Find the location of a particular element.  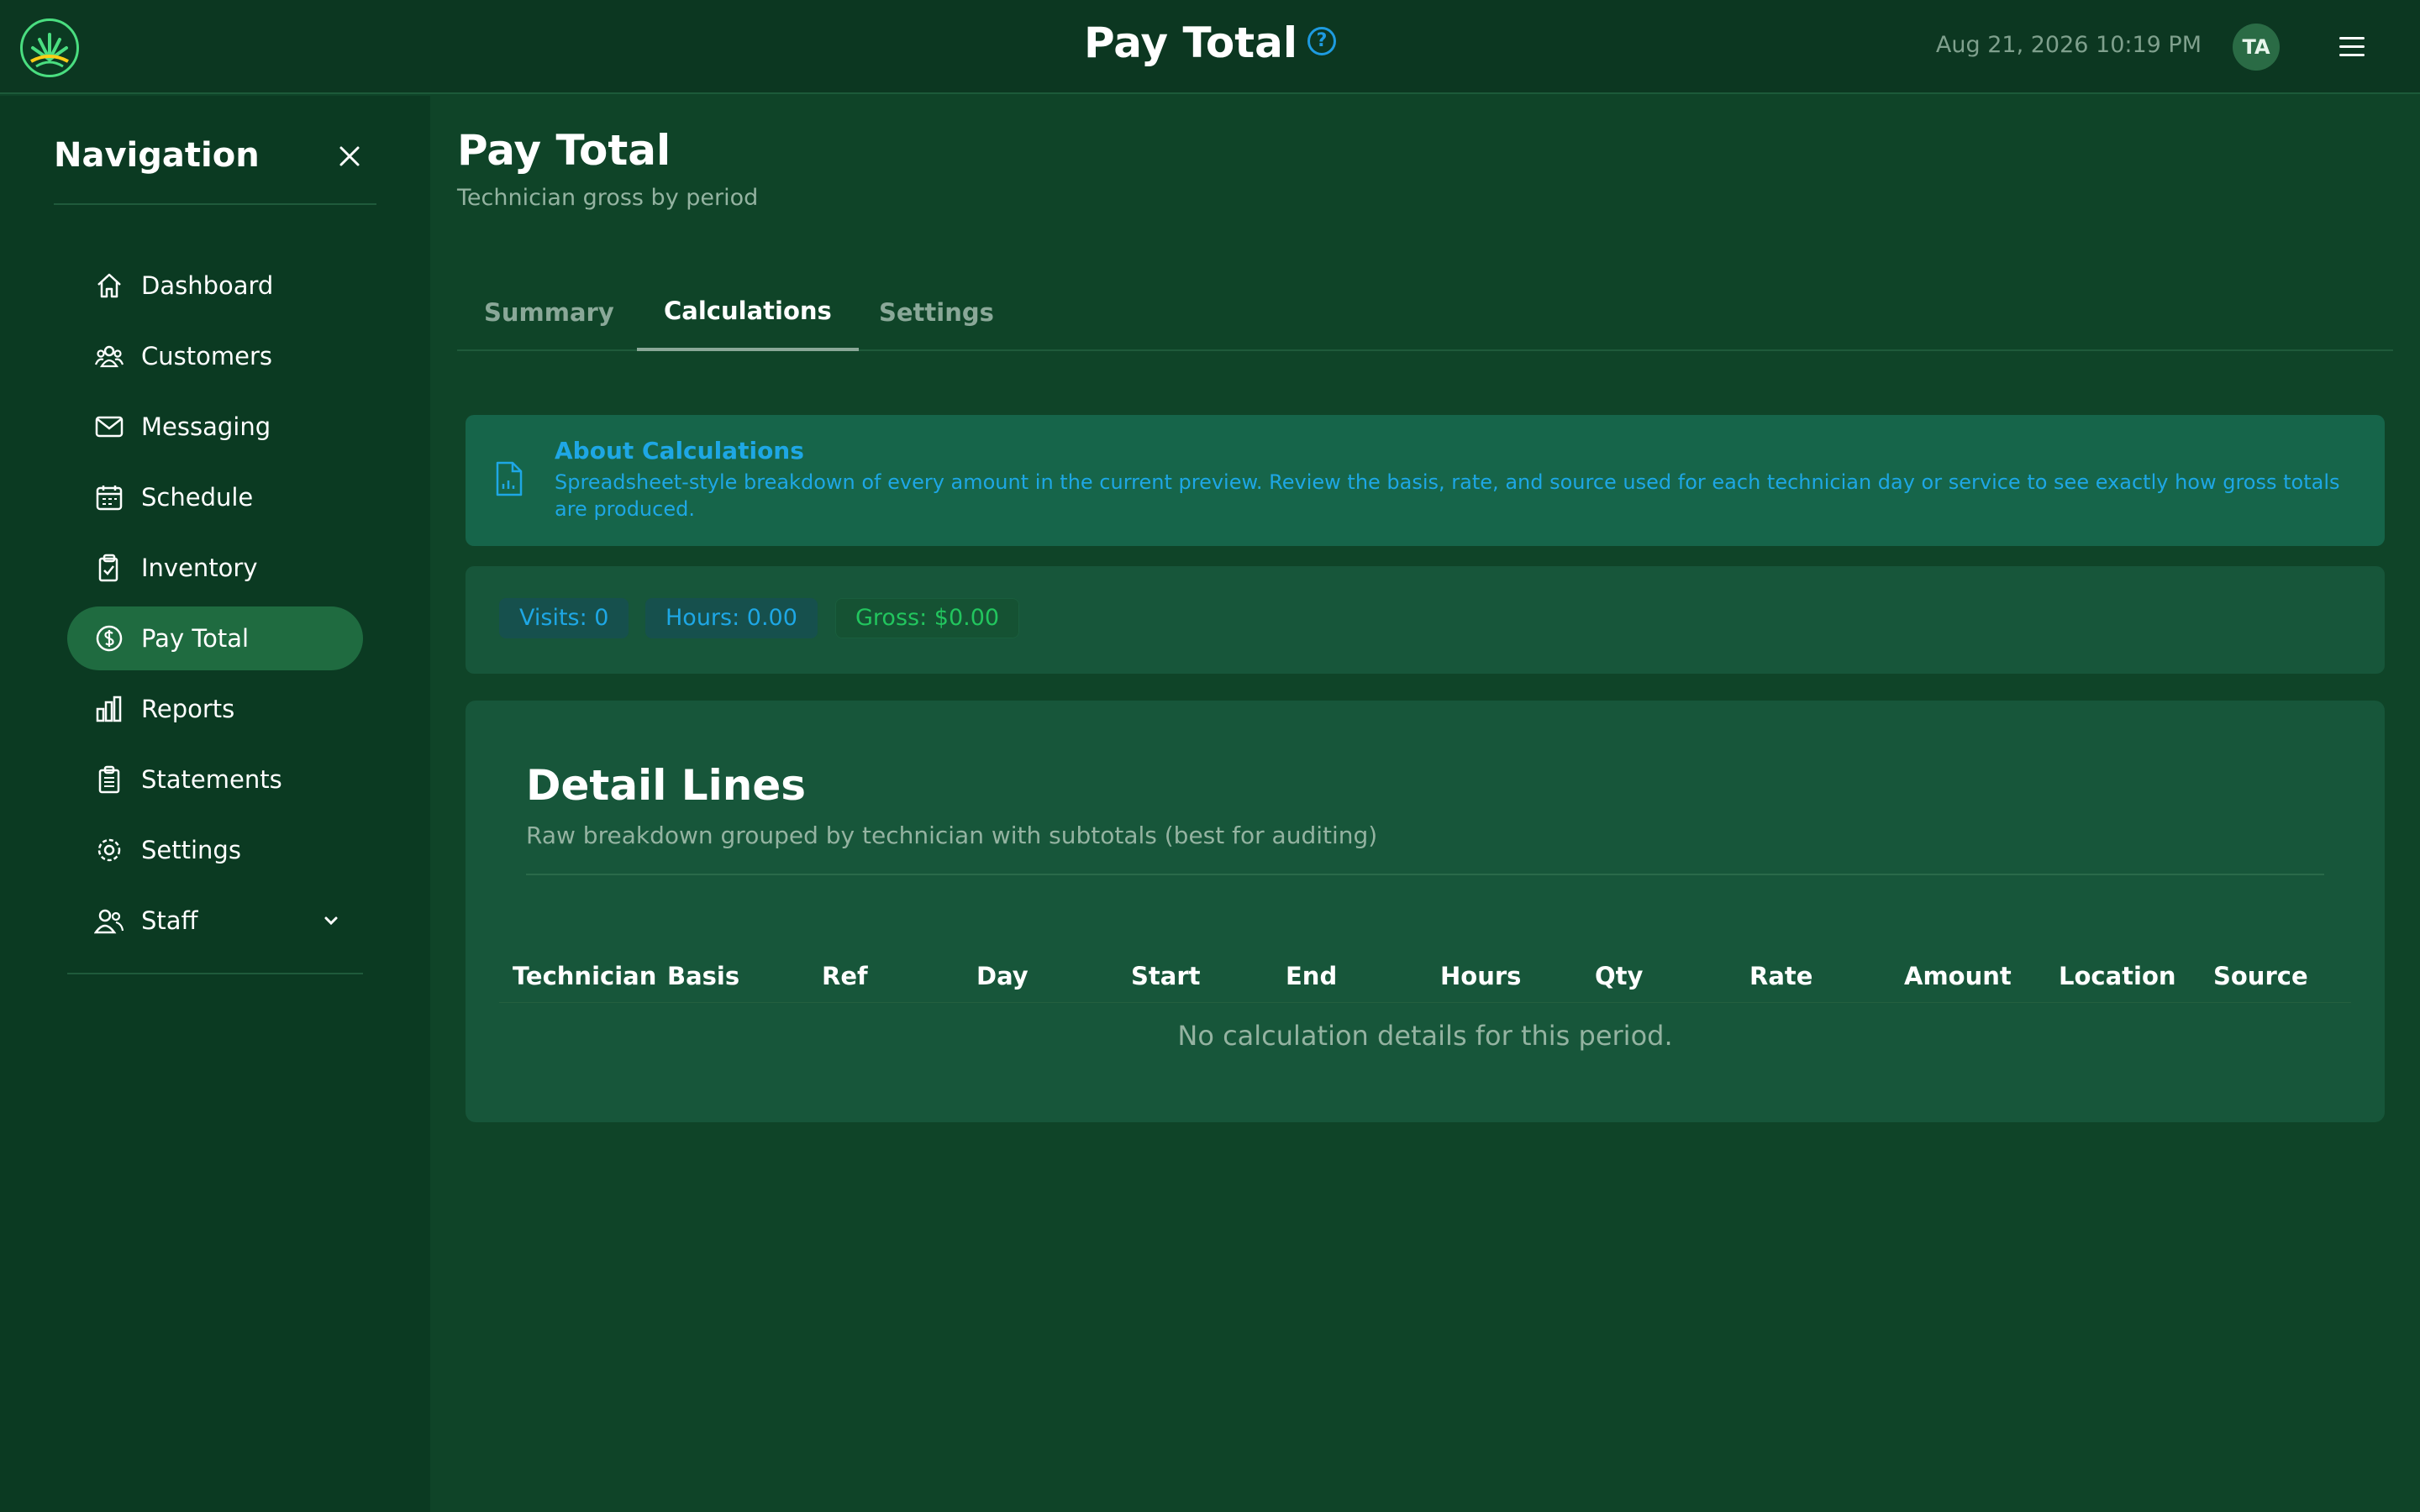

empty-state-message: No calculation details for this period. is located at coordinates (1425, 1036).